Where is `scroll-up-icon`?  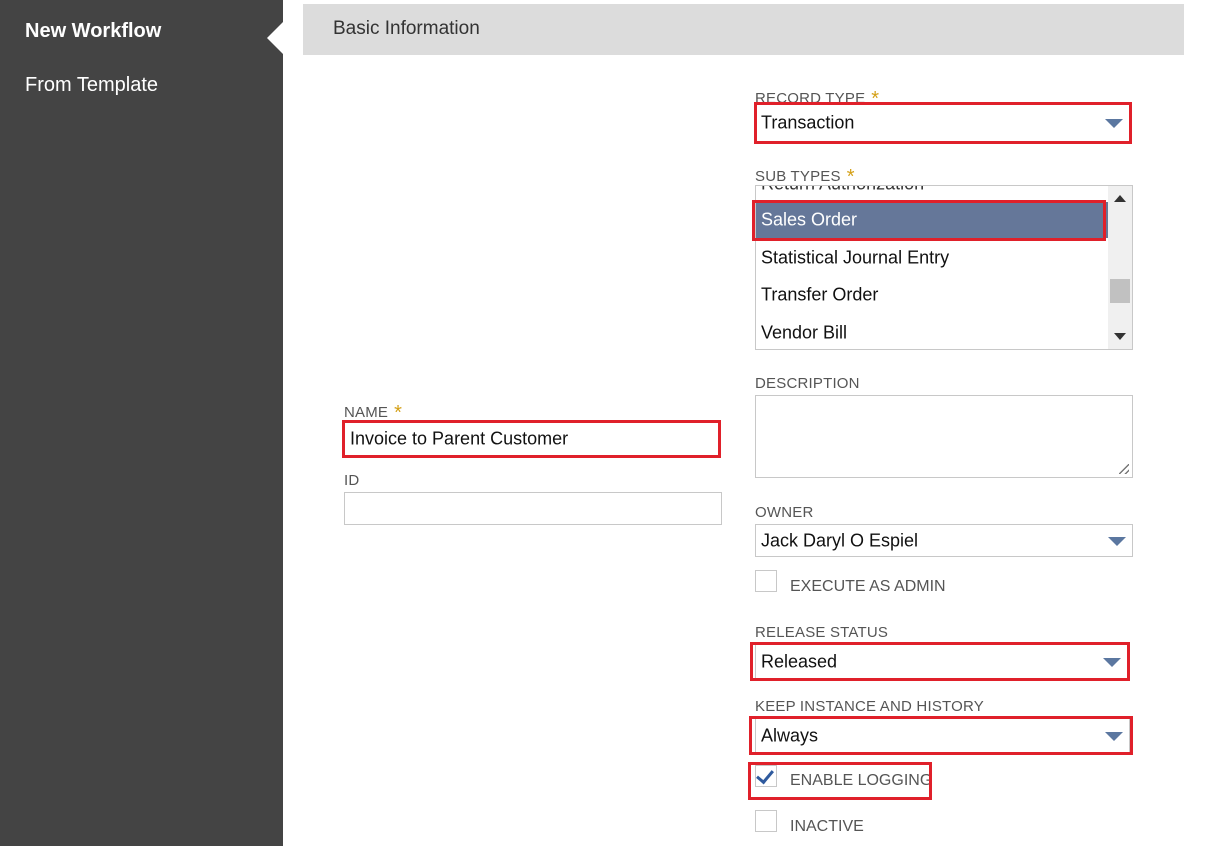 scroll-up-icon is located at coordinates (1120, 198).